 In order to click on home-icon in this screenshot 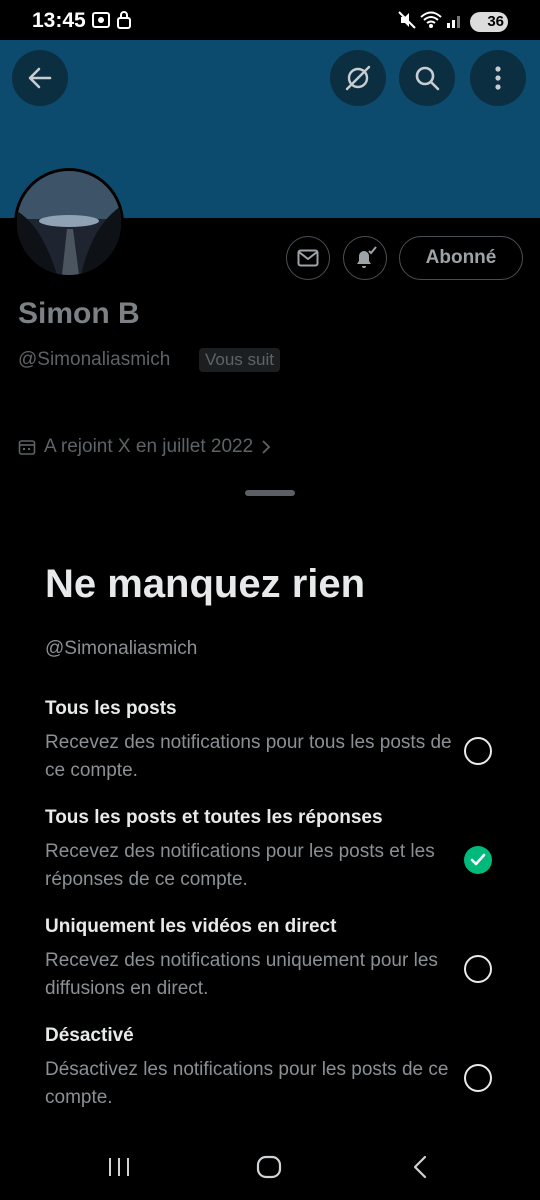, I will do `click(269, 1167)`.